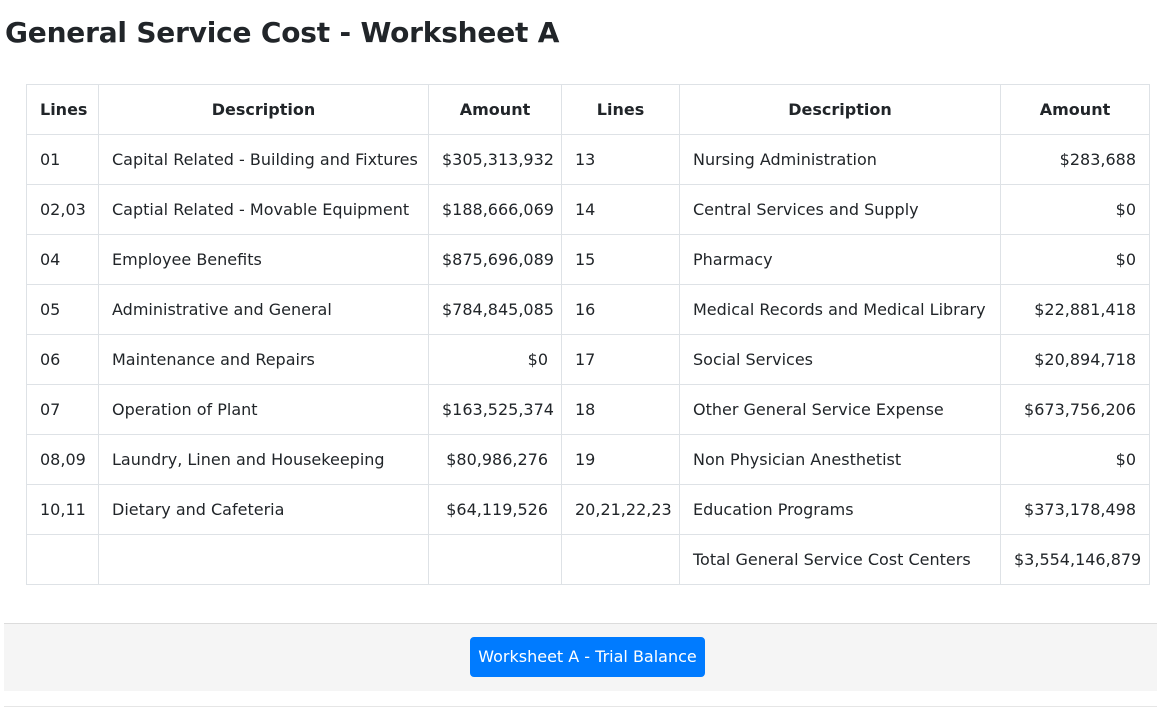  Describe the element at coordinates (840, 159) in the screenshot. I see `cell-description: Nursing Administration` at that location.